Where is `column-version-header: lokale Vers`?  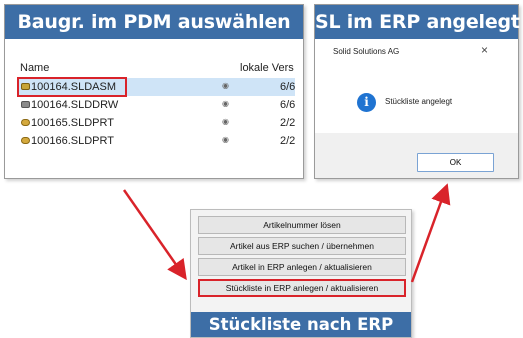 column-version-header: lokale Vers is located at coordinates (267, 68).